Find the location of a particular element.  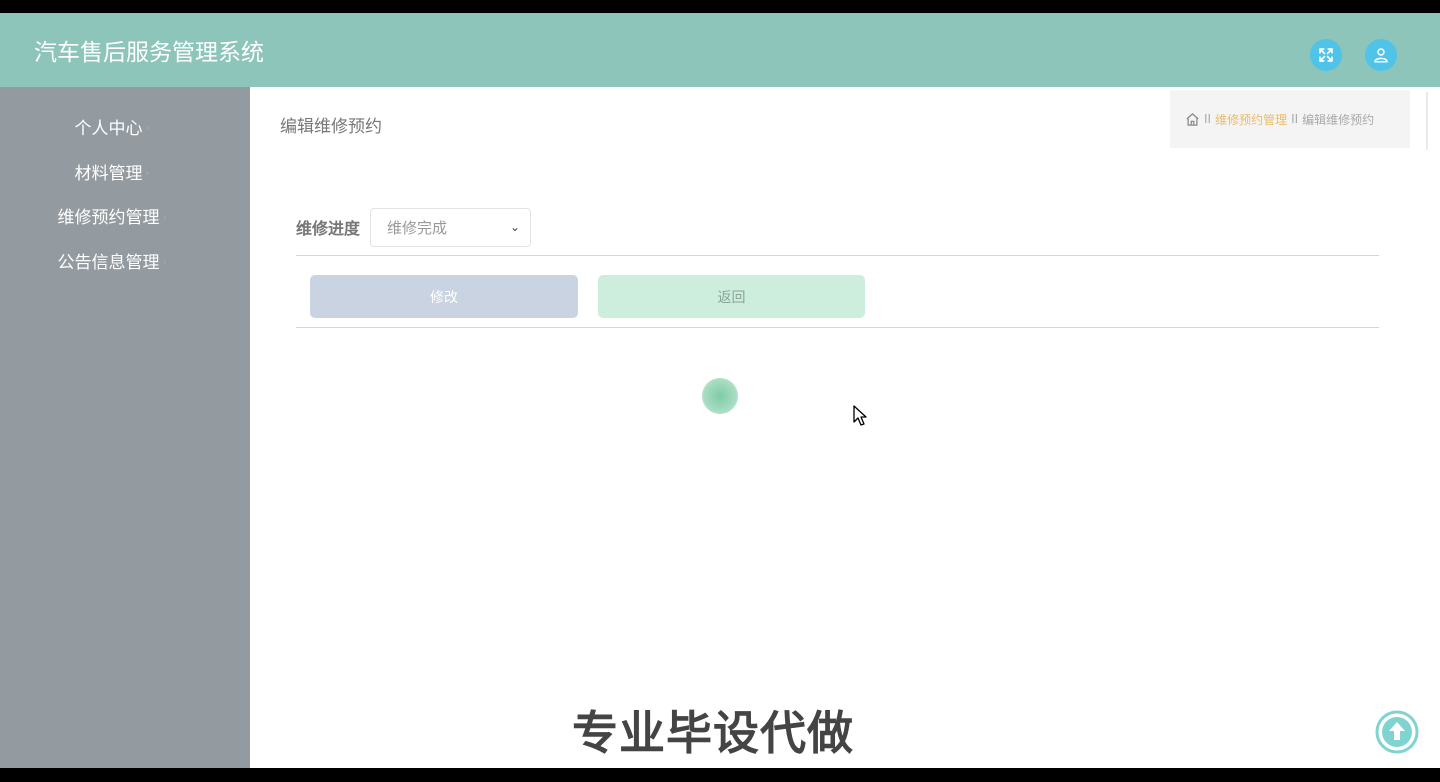

fullscreen-icon is located at coordinates (1326, 55).